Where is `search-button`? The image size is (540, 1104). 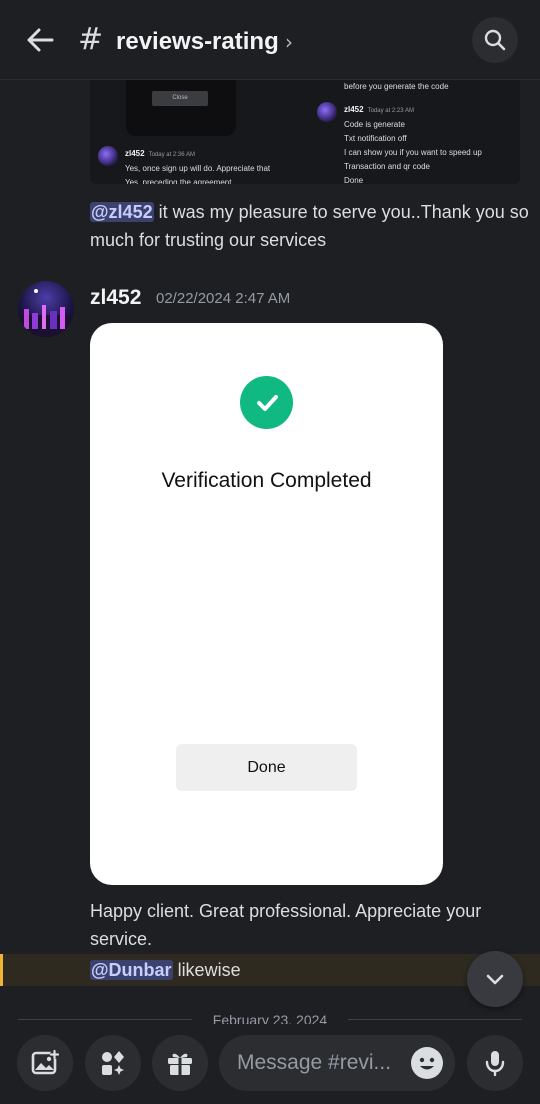
search-button is located at coordinates (495, 40).